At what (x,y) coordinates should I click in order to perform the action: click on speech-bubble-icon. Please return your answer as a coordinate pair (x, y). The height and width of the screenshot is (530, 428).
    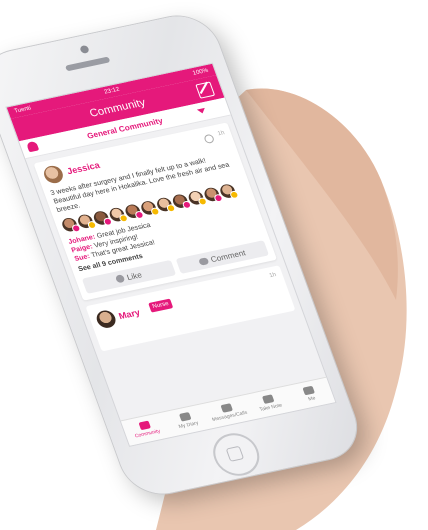
    Looking at the image, I should click on (203, 261).